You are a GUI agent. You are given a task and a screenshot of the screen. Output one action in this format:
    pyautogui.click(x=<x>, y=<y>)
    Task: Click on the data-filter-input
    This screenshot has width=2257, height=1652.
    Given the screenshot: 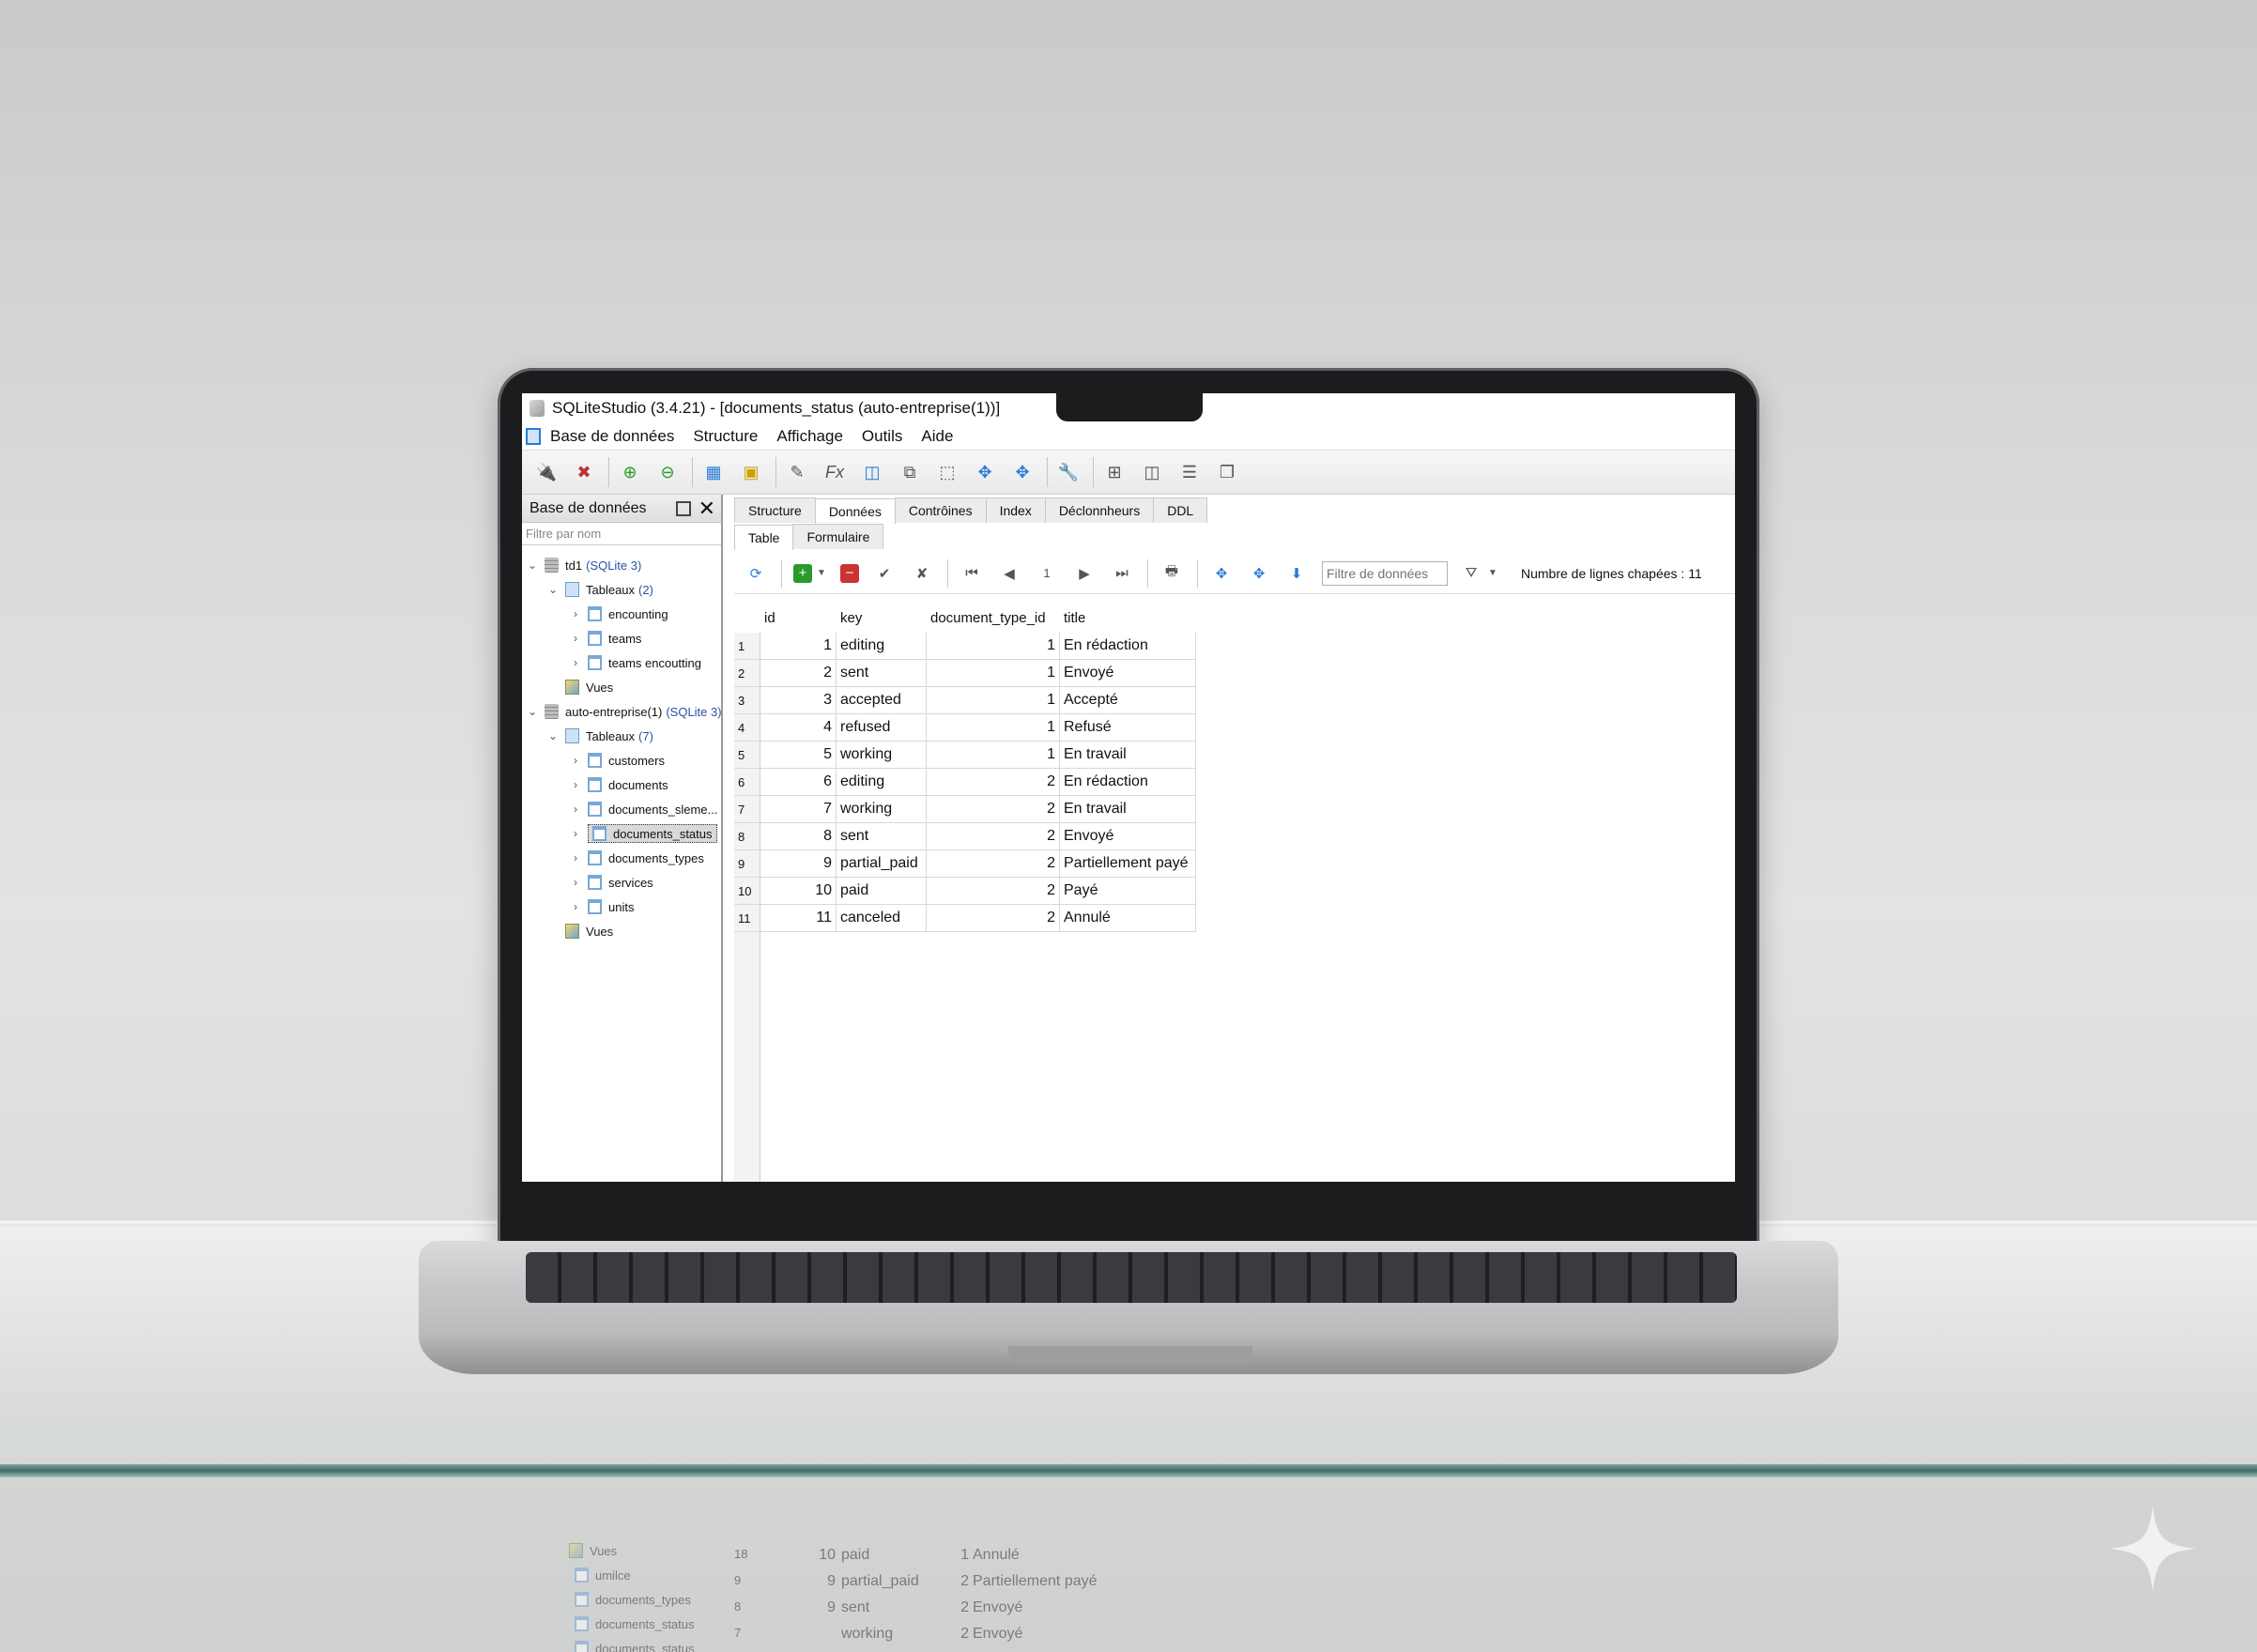 What is the action you would take?
    pyautogui.click(x=1385, y=573)
    